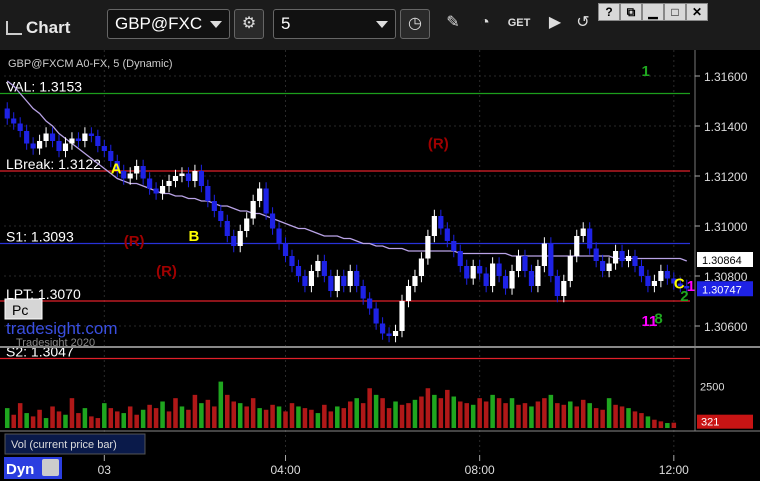 This screenshot has width=760, height=481. Describe the element at coordinates (380, 468) in the screenshot. I see `time-axis` at that location.